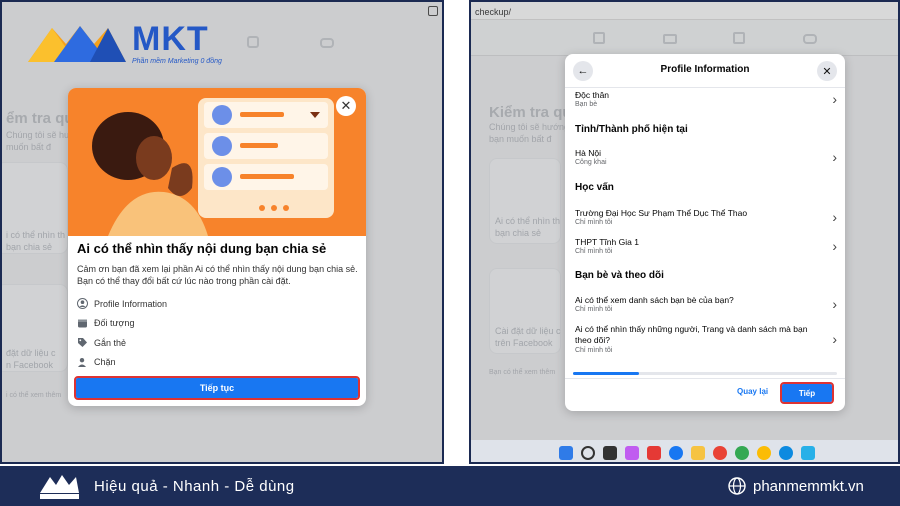  I want to click on section-heading: Tỉnh/Thành phố hiện tại, so click(631, 129).